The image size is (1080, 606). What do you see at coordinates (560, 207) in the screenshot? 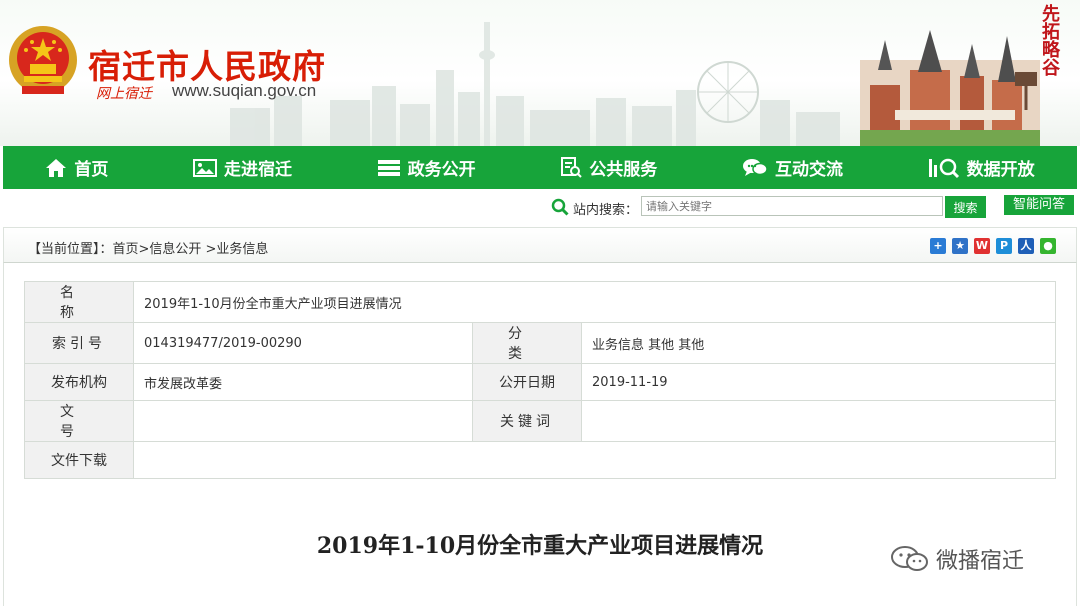
I see `search-icon` at bounding box center [560, 207].